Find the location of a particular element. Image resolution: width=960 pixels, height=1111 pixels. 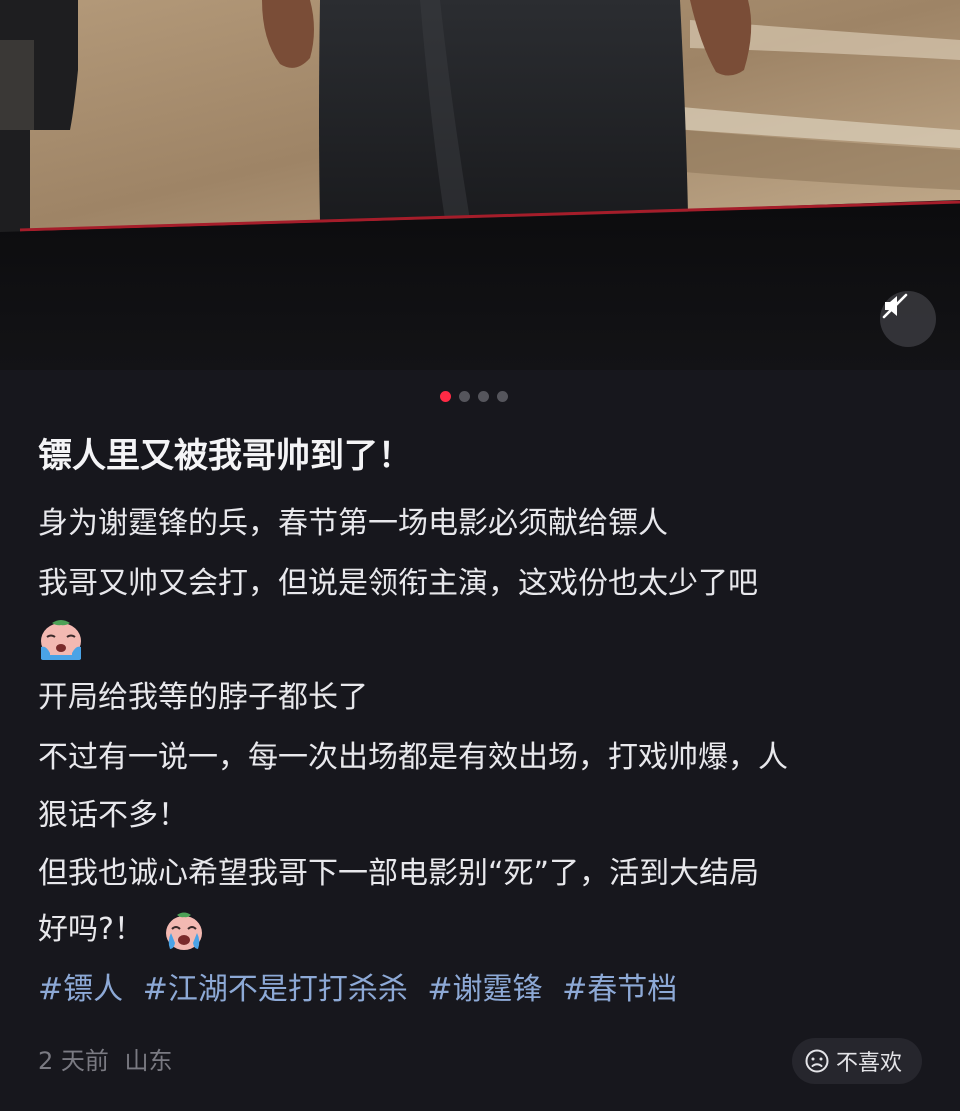

hashtag-link: #谢霆锋 is located at coordinates (484, 989).